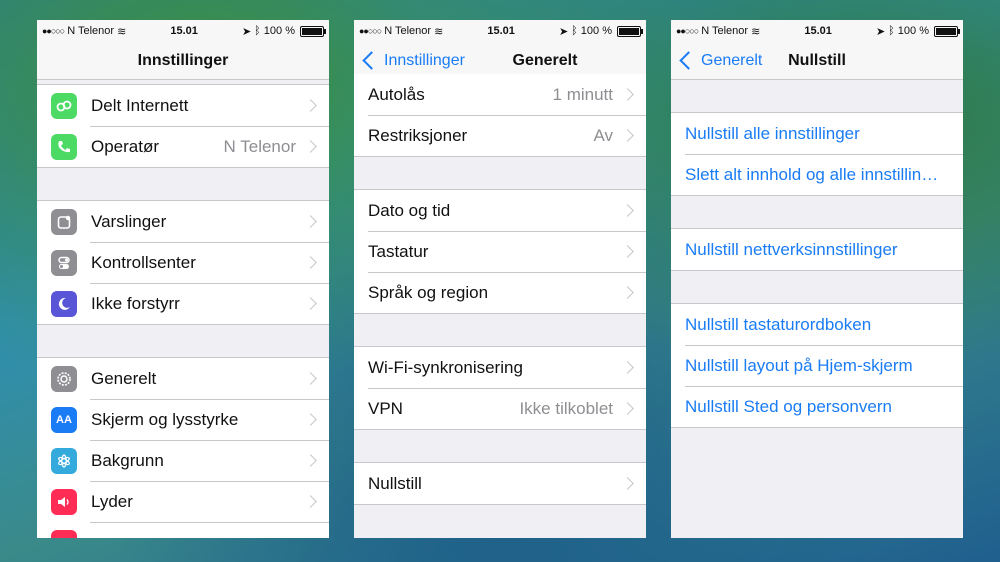 Image resolution: width=1000 pixels, height=562 pixels. I want to click on item-label: Bakgrunn, so click(127, 460).